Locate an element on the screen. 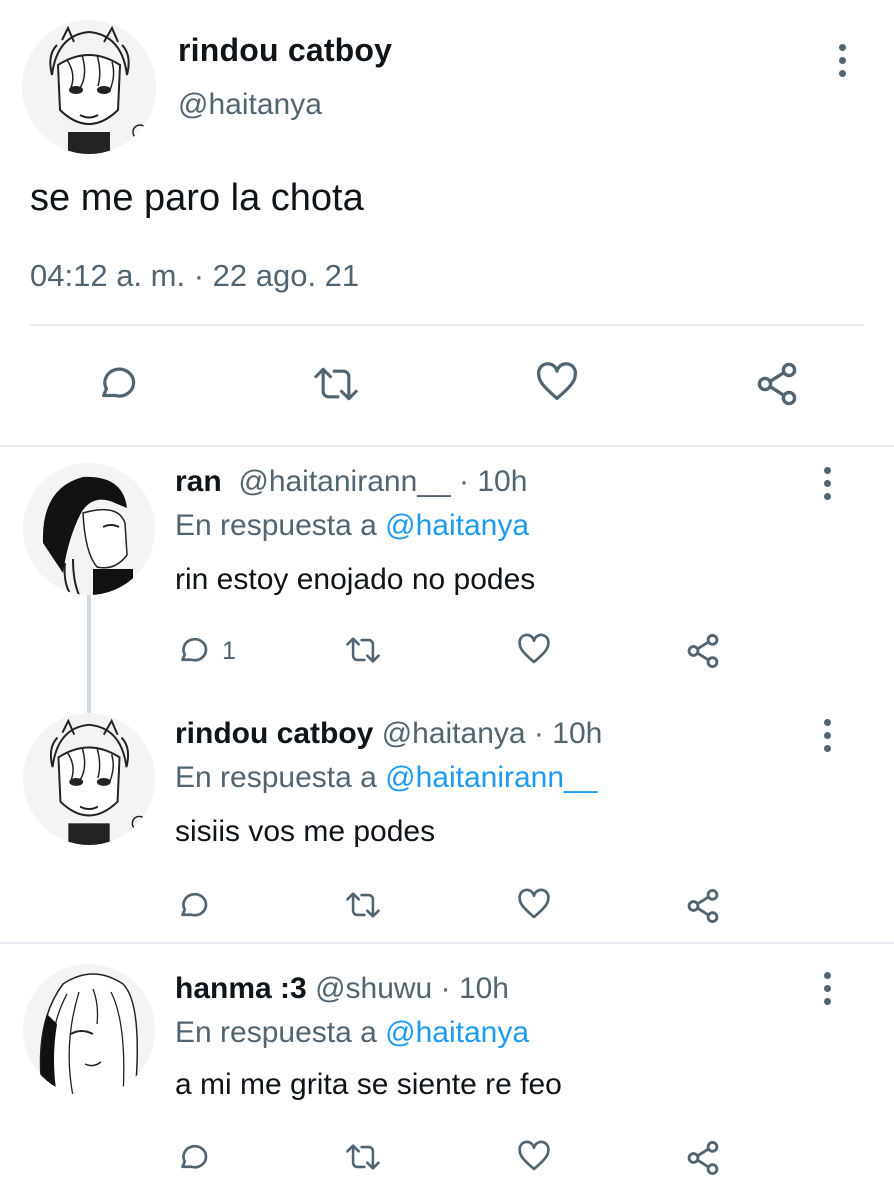 The height and width of the screenshot is (1200, 894). tweet-text: rin estoy enojado no podes is located at coordinates (355, 579).